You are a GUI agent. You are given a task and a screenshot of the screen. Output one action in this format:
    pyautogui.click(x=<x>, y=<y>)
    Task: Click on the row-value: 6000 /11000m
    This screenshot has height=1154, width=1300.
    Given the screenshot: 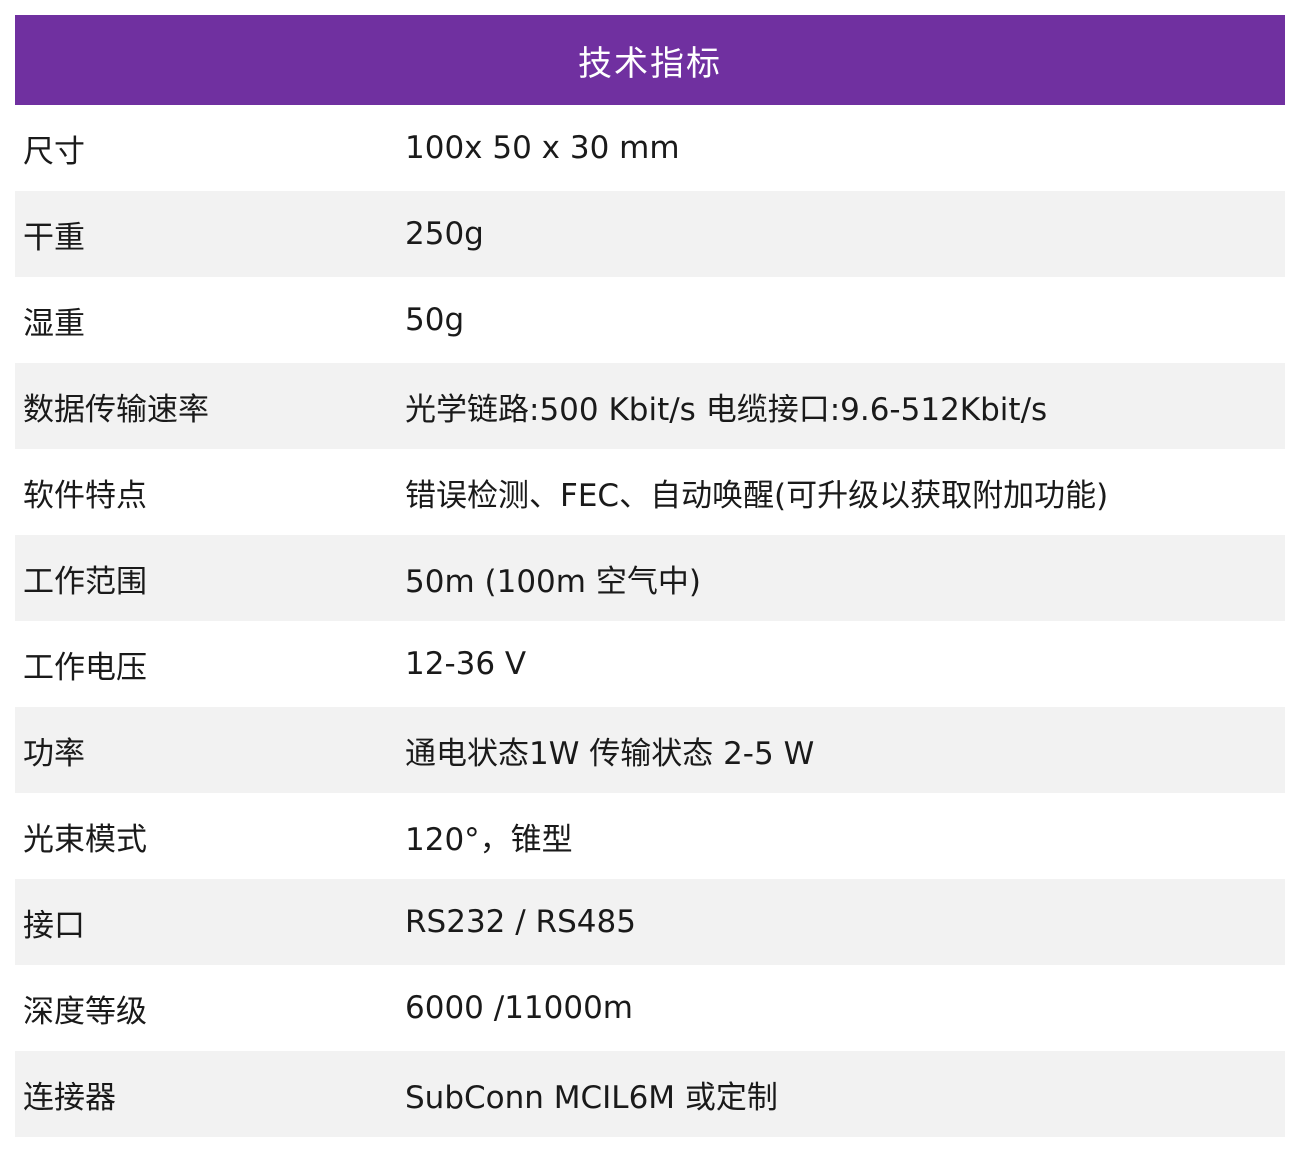 What is the action you would take?
    pyautogui.click(x=519, y=1008)
    